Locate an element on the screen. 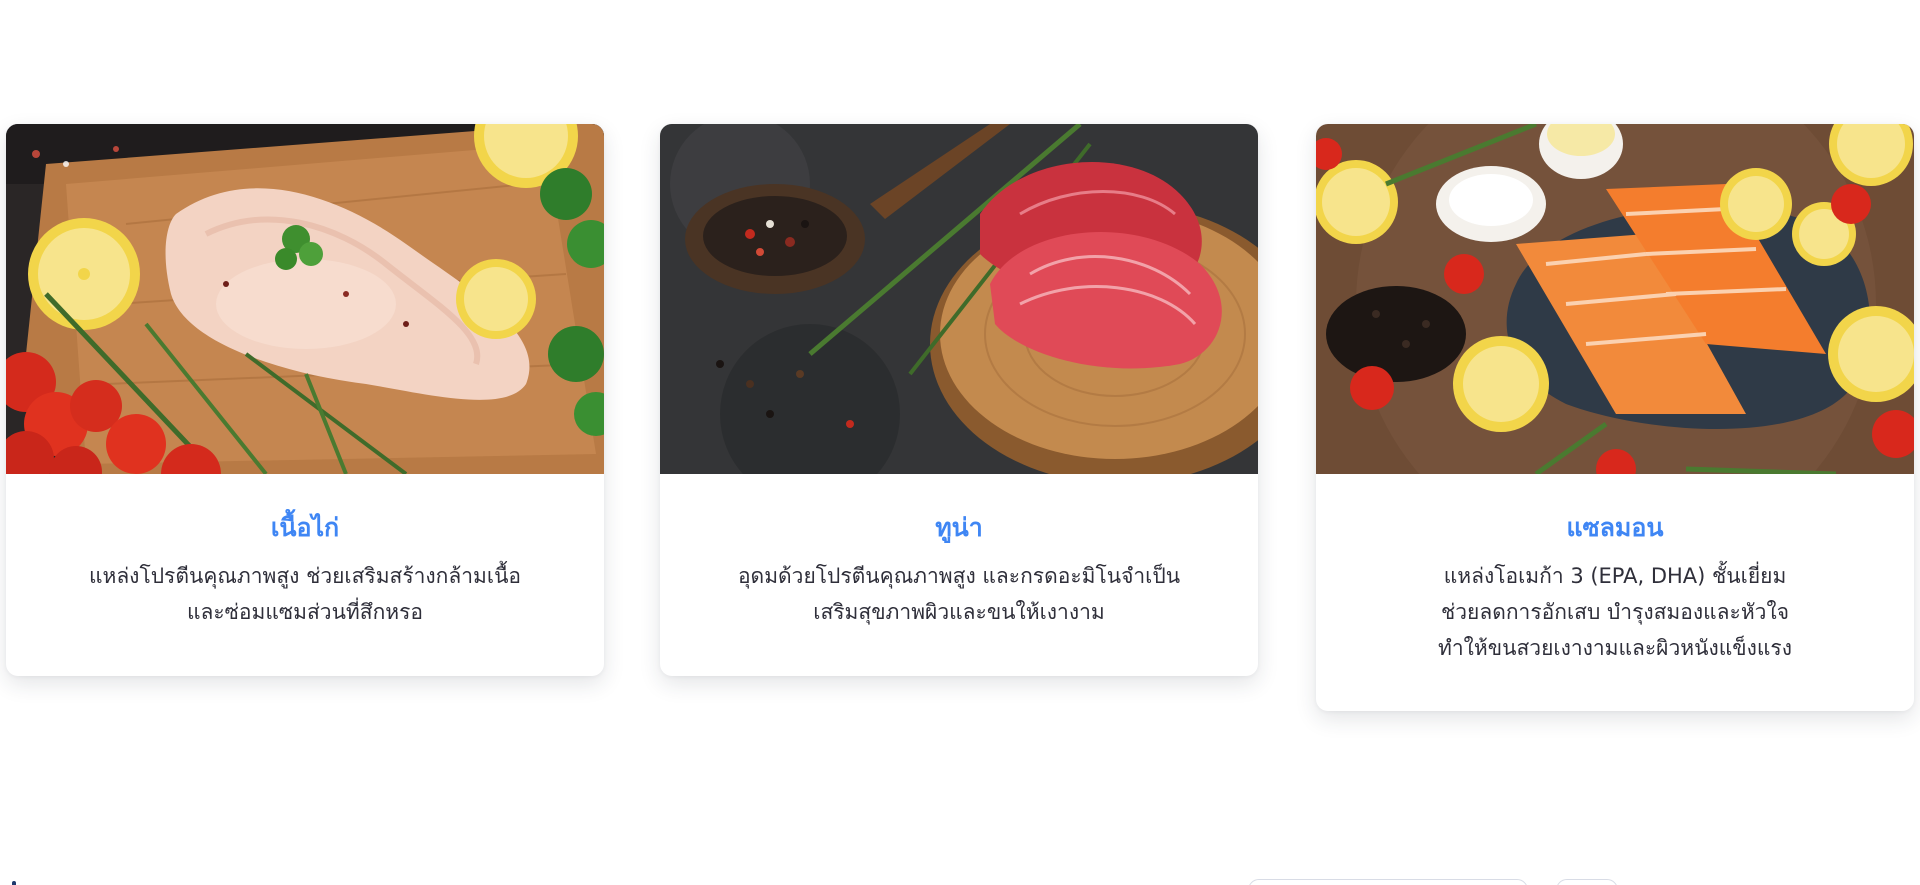  cropped-search-field is located at coordinates (1388, 882).